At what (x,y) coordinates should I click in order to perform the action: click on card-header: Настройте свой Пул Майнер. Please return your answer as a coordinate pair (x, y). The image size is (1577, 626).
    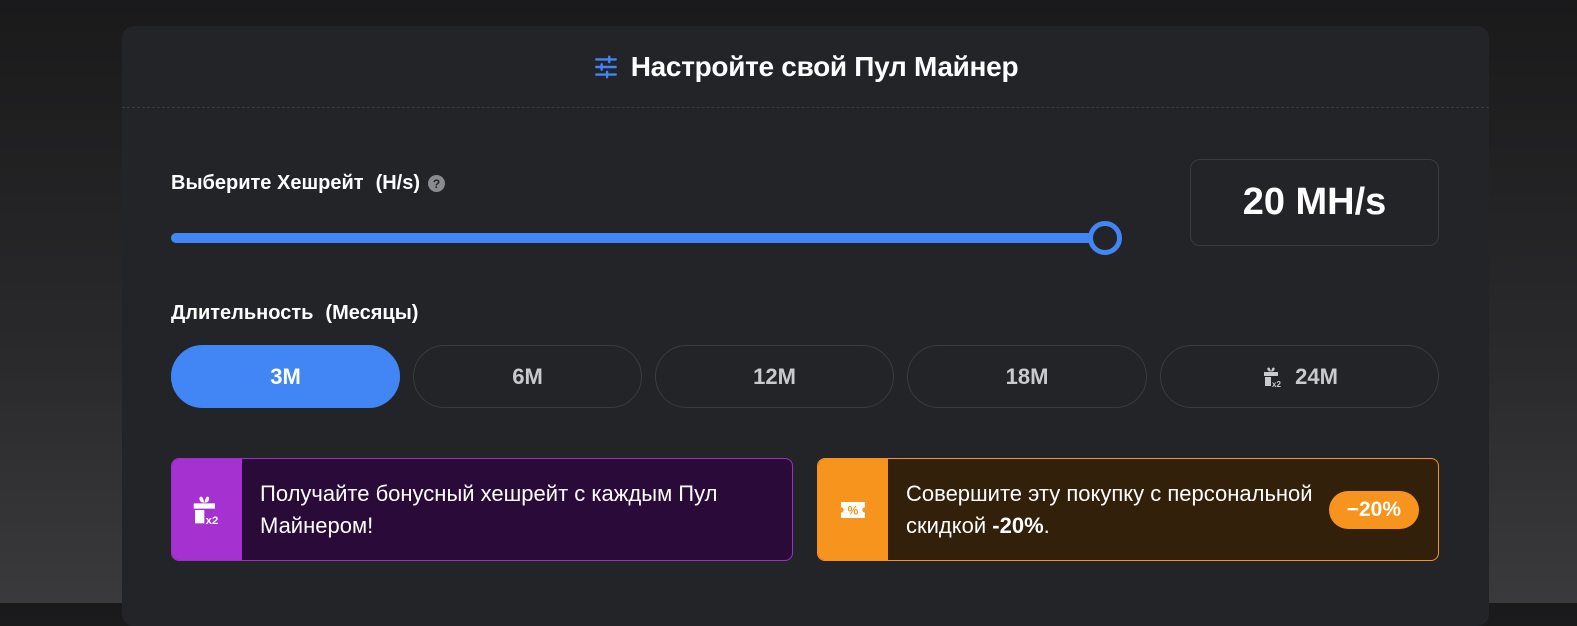
    Looking at the image, I should click on (805, 67).